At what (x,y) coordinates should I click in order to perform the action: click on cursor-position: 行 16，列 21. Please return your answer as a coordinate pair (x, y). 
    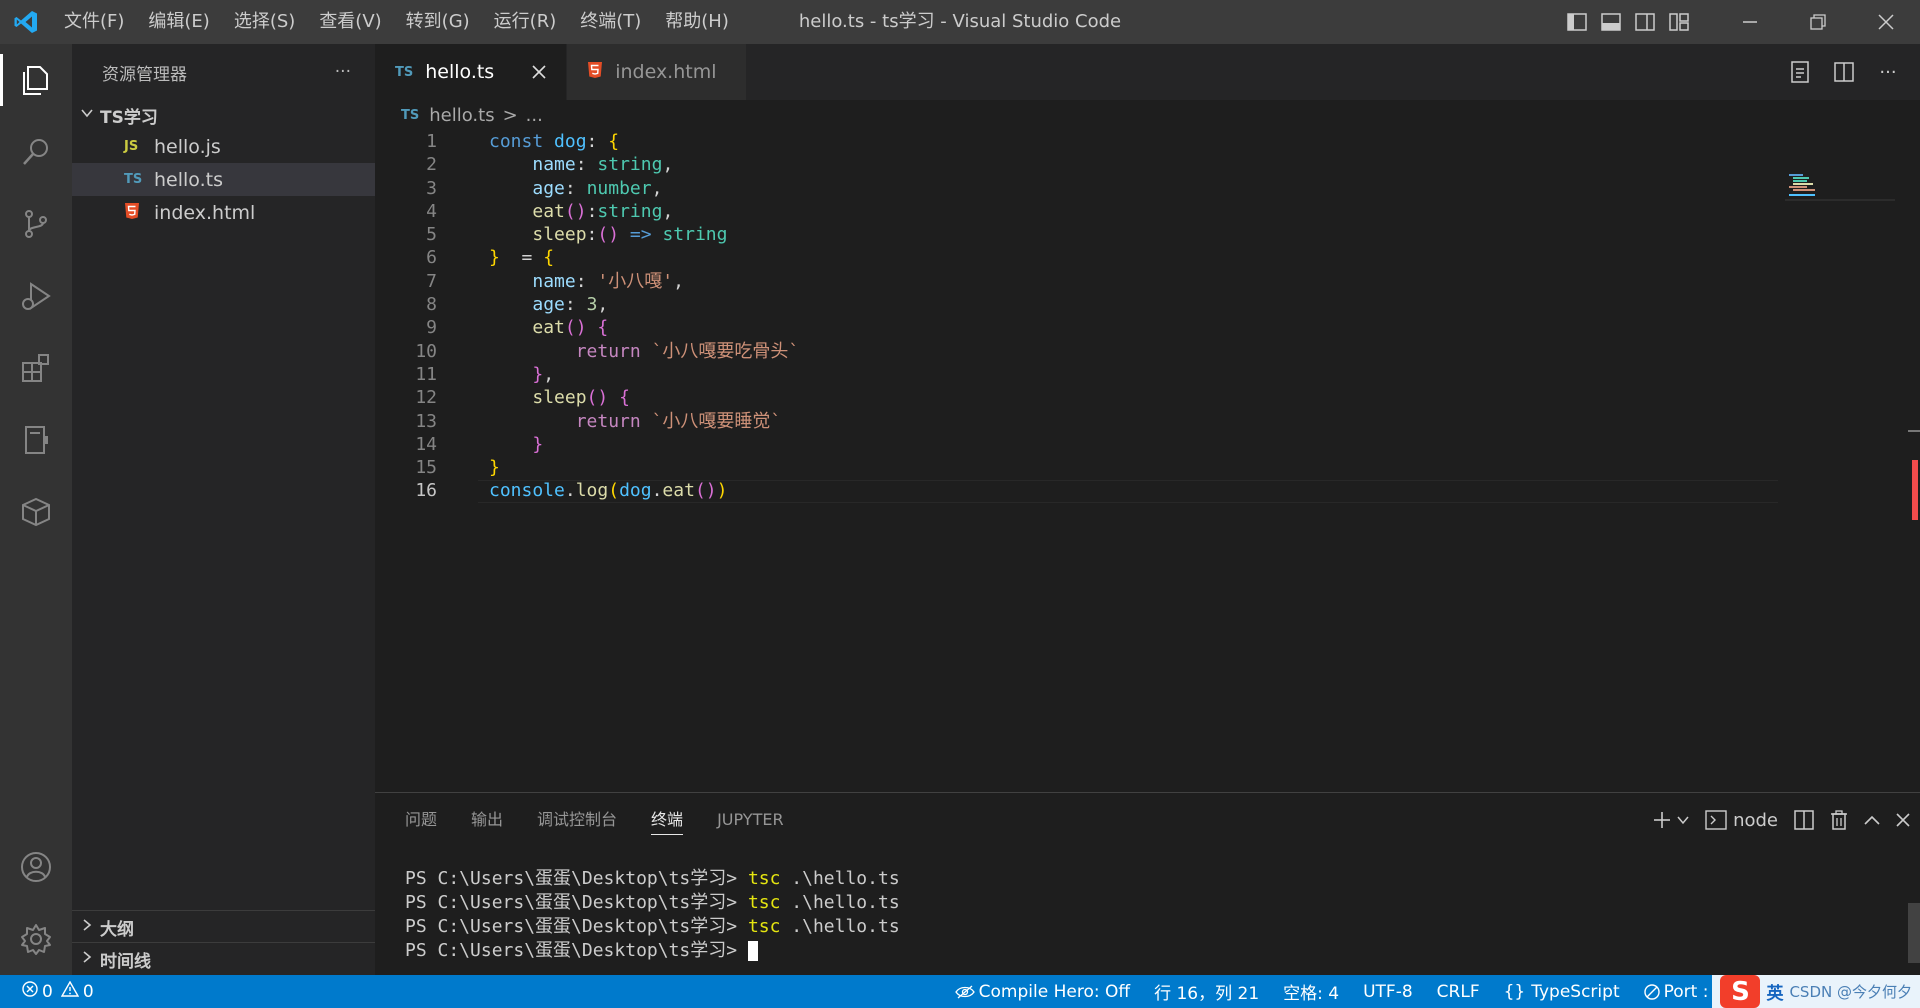
    Looking at the image, I should click on (1206, 991).